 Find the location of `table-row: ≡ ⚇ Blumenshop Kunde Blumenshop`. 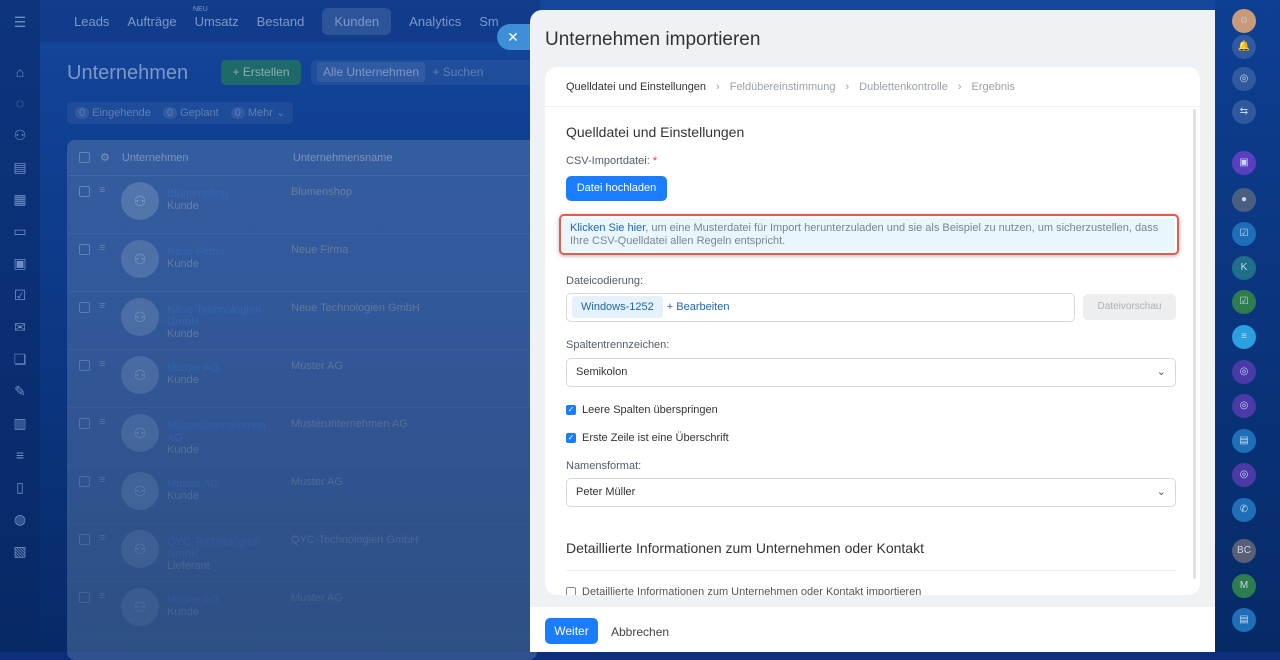

table-row: ≡ ⚇ Blumenshop Kunde Blumenshop is located at coordinates (302, 205).